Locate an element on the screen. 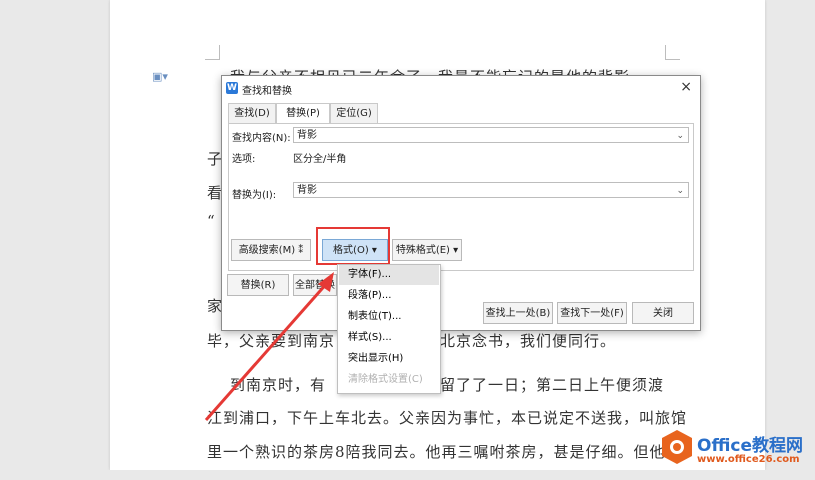 The height and width of the screenshot is (480, 815). office26-watermark: Office教程网 www.office26.com is located at coordinates (735, 449).